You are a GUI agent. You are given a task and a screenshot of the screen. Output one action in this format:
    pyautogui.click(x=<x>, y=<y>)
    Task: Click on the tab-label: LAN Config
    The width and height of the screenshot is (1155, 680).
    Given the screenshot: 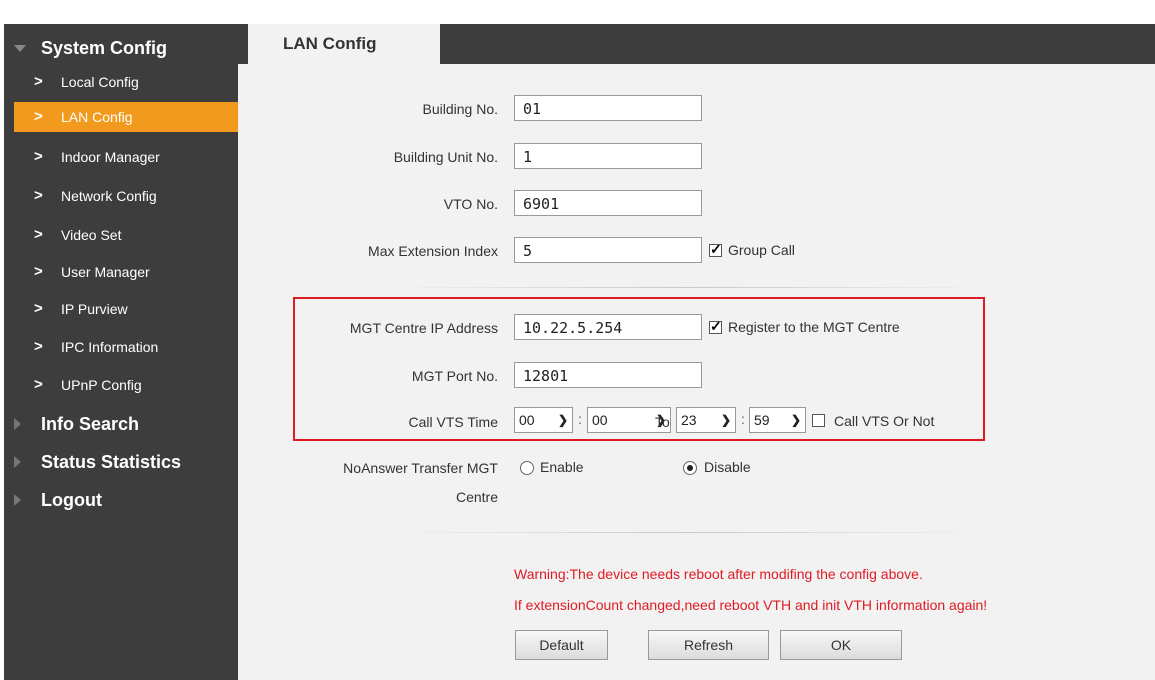 What is the action you would take?
    pyautogui.click(x=330, y=43)
    